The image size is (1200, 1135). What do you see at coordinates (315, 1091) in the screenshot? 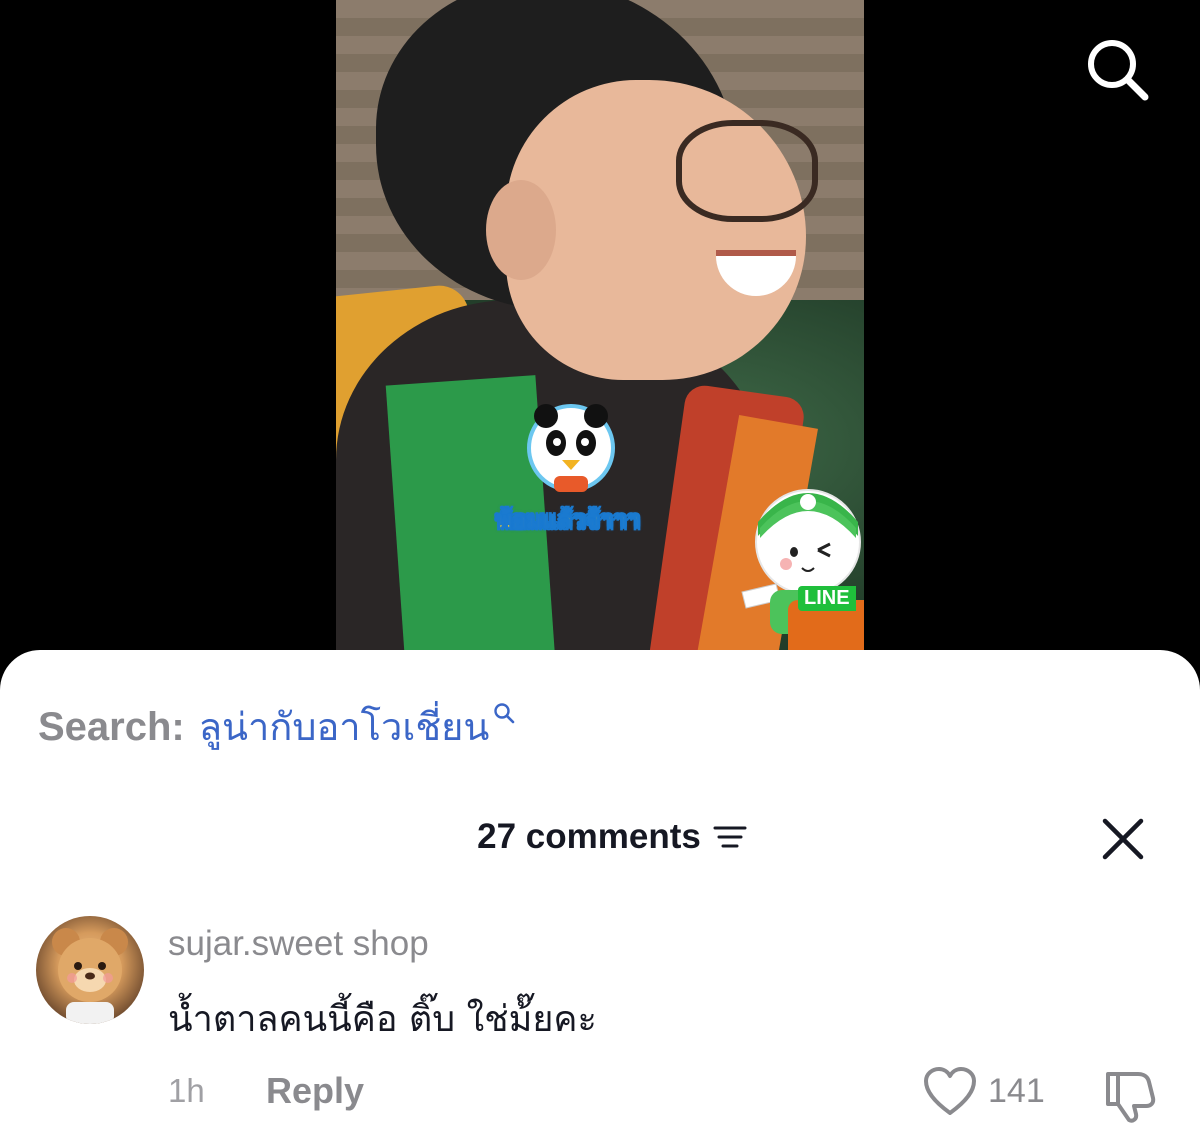
I see `reply-button: Reply` at bounding box center [315, 1091].